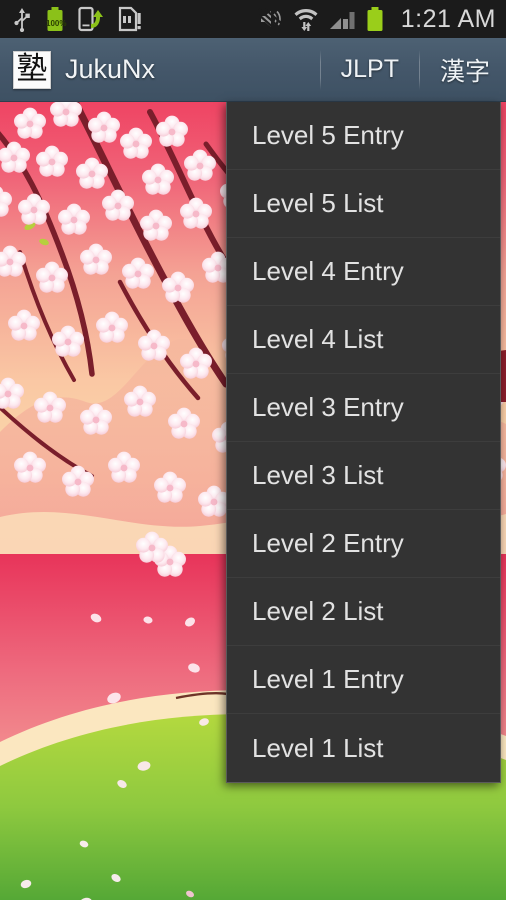 This screenshot has width=506, height=900. Describe the element at coordinates (253, 19) in the screenshot. I see `status-bar: 100% 1:21 AM` at that location.